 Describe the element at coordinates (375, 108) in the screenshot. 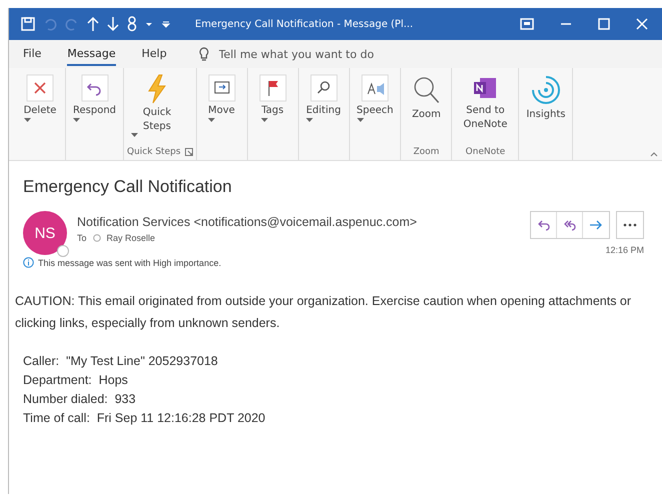

I see `ribbon-button: Speech` at that location.